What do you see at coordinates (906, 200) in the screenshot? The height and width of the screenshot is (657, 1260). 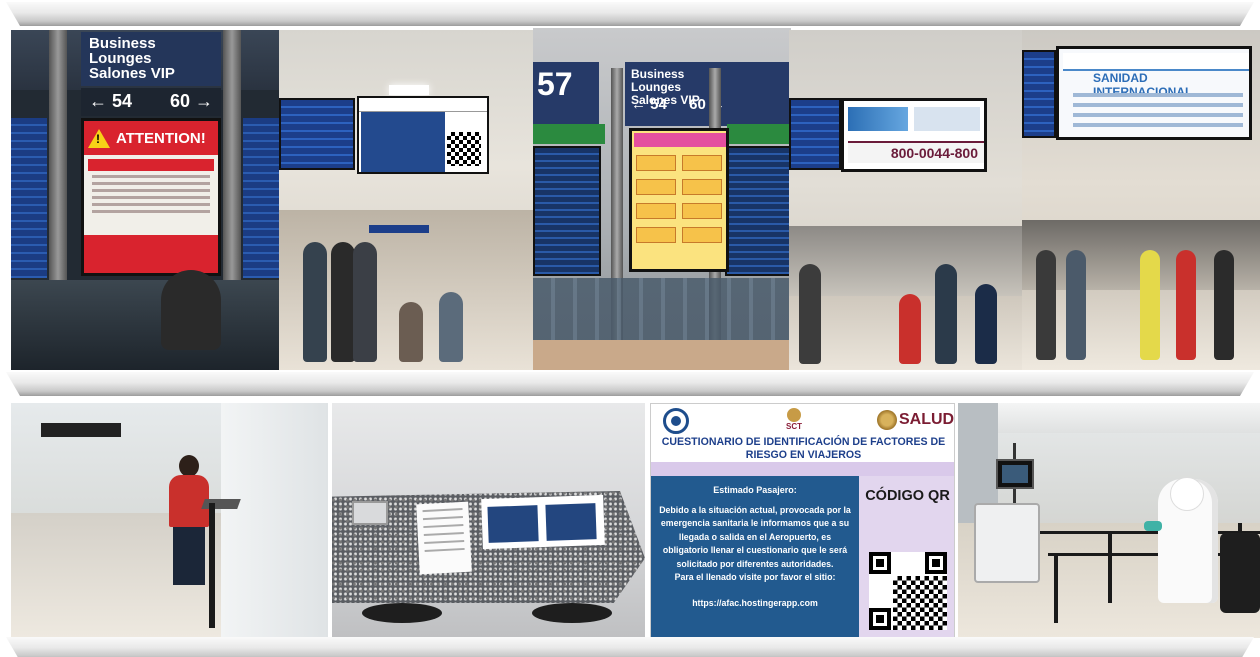 I see `photo-covid-screen: 800-0044-800` at bounding box center [906, 200].